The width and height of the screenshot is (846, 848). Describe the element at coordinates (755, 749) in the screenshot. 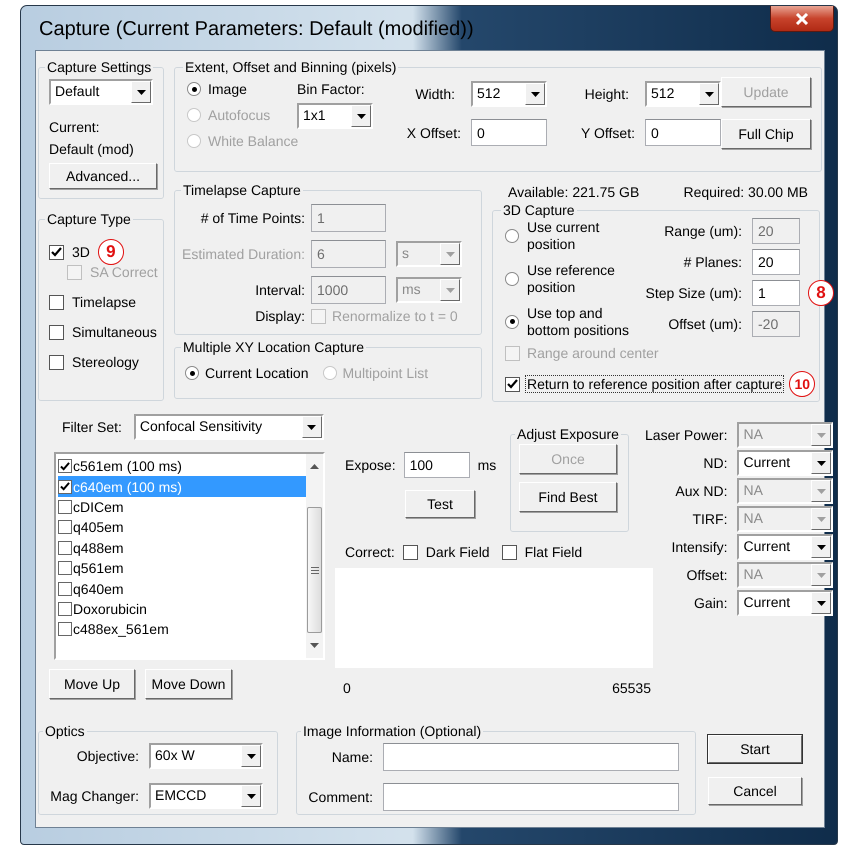

I see `start-button: Start` at that location.